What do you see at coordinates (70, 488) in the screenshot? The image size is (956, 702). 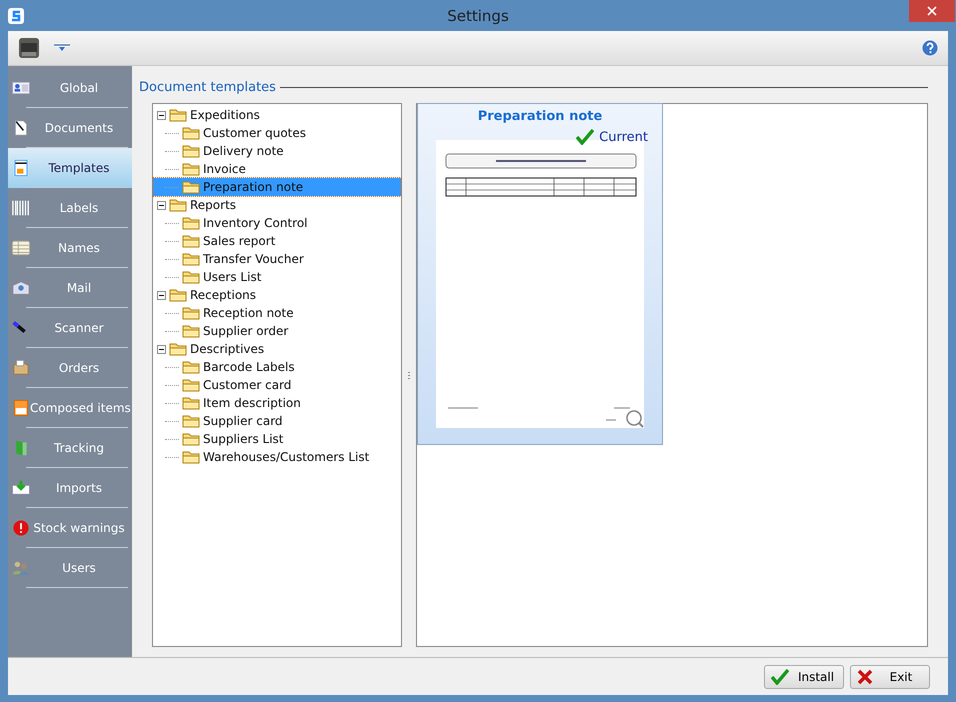 I see `sidebar-item: Imports` at bounding box center [70, 488].